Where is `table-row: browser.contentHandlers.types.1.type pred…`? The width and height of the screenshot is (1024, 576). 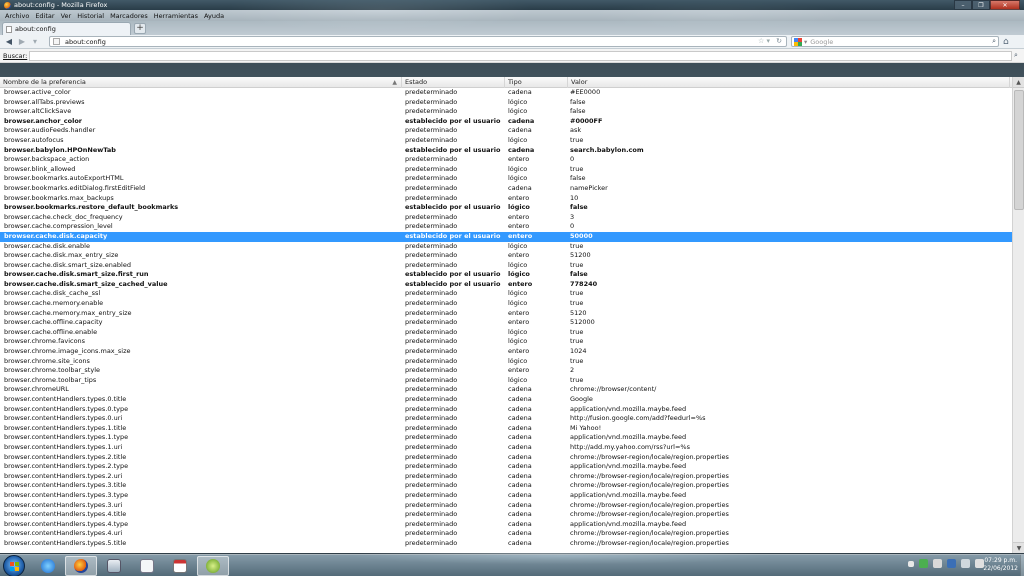
table-row: browser.contentHandlers.types.1.type pred… is located at coordinates (506, 438).